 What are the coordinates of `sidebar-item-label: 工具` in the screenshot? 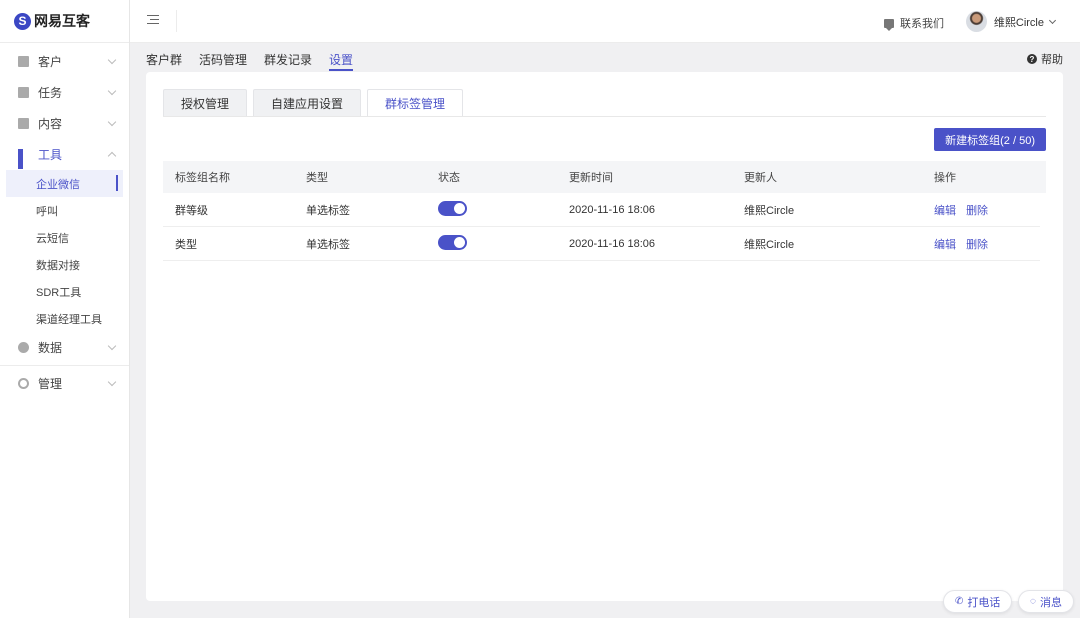 It's located at (50, 155).